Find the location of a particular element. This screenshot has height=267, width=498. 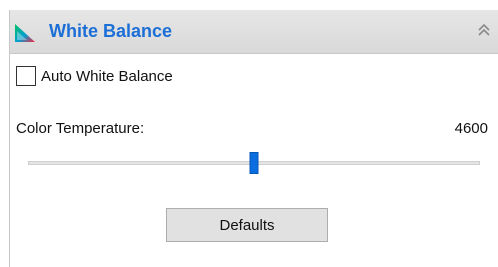

slider-thumb is located at coordinates (254, 163).